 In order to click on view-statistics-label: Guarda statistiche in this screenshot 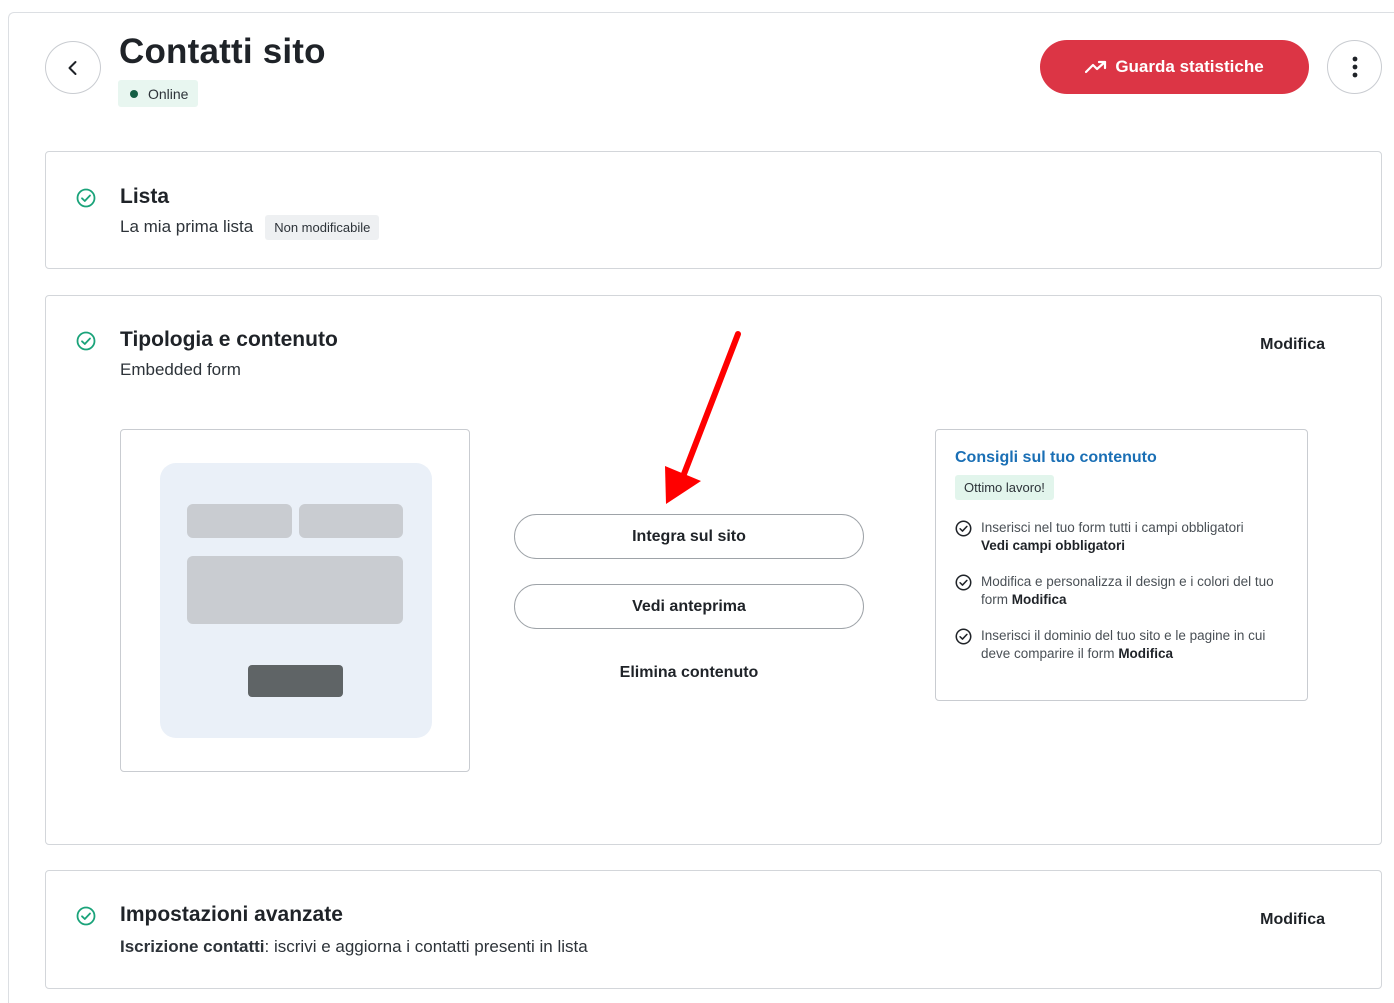, I will do `click(1189, 66)`.